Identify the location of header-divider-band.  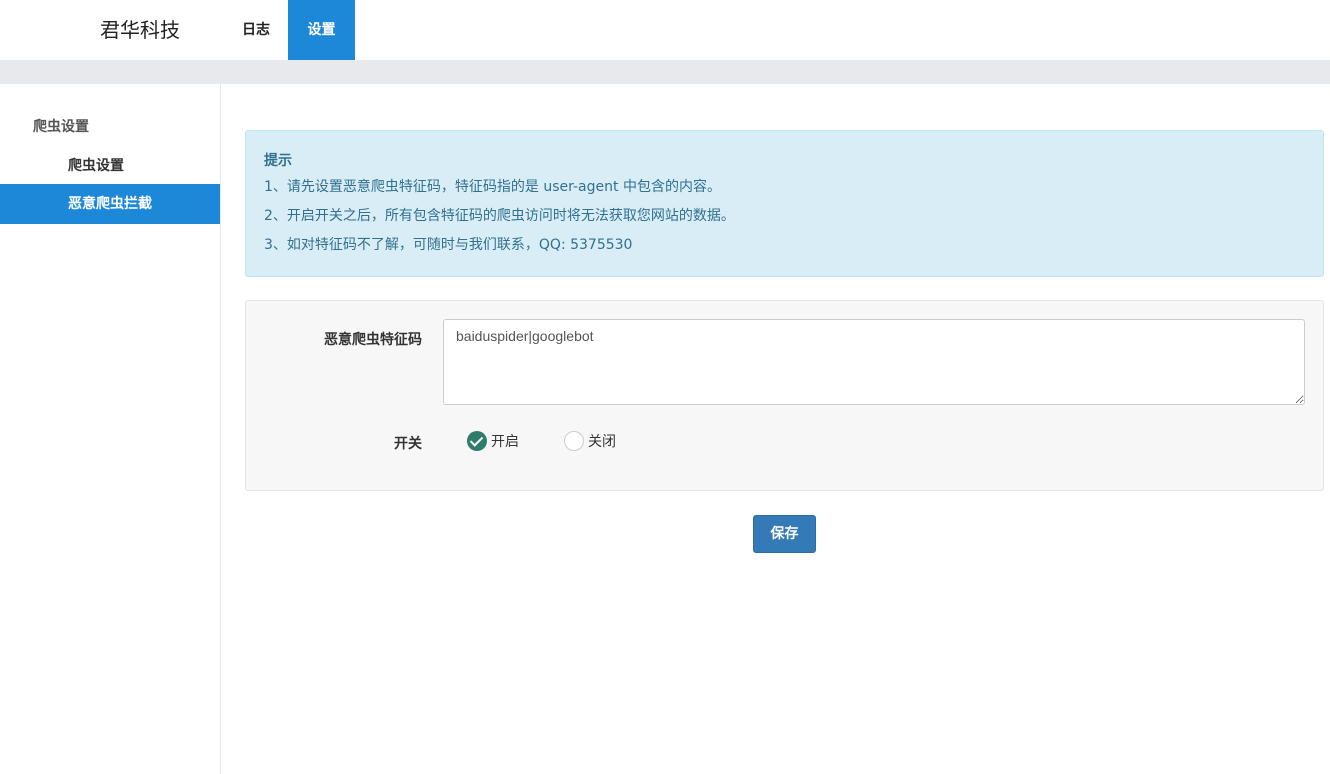
(665, 72).